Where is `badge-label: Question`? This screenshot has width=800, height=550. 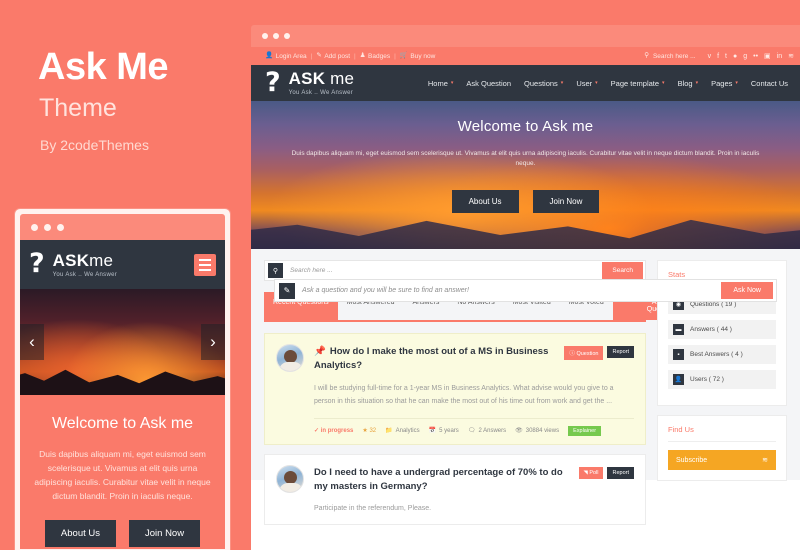 badge-label: Question is located at coordinates (587, 354).